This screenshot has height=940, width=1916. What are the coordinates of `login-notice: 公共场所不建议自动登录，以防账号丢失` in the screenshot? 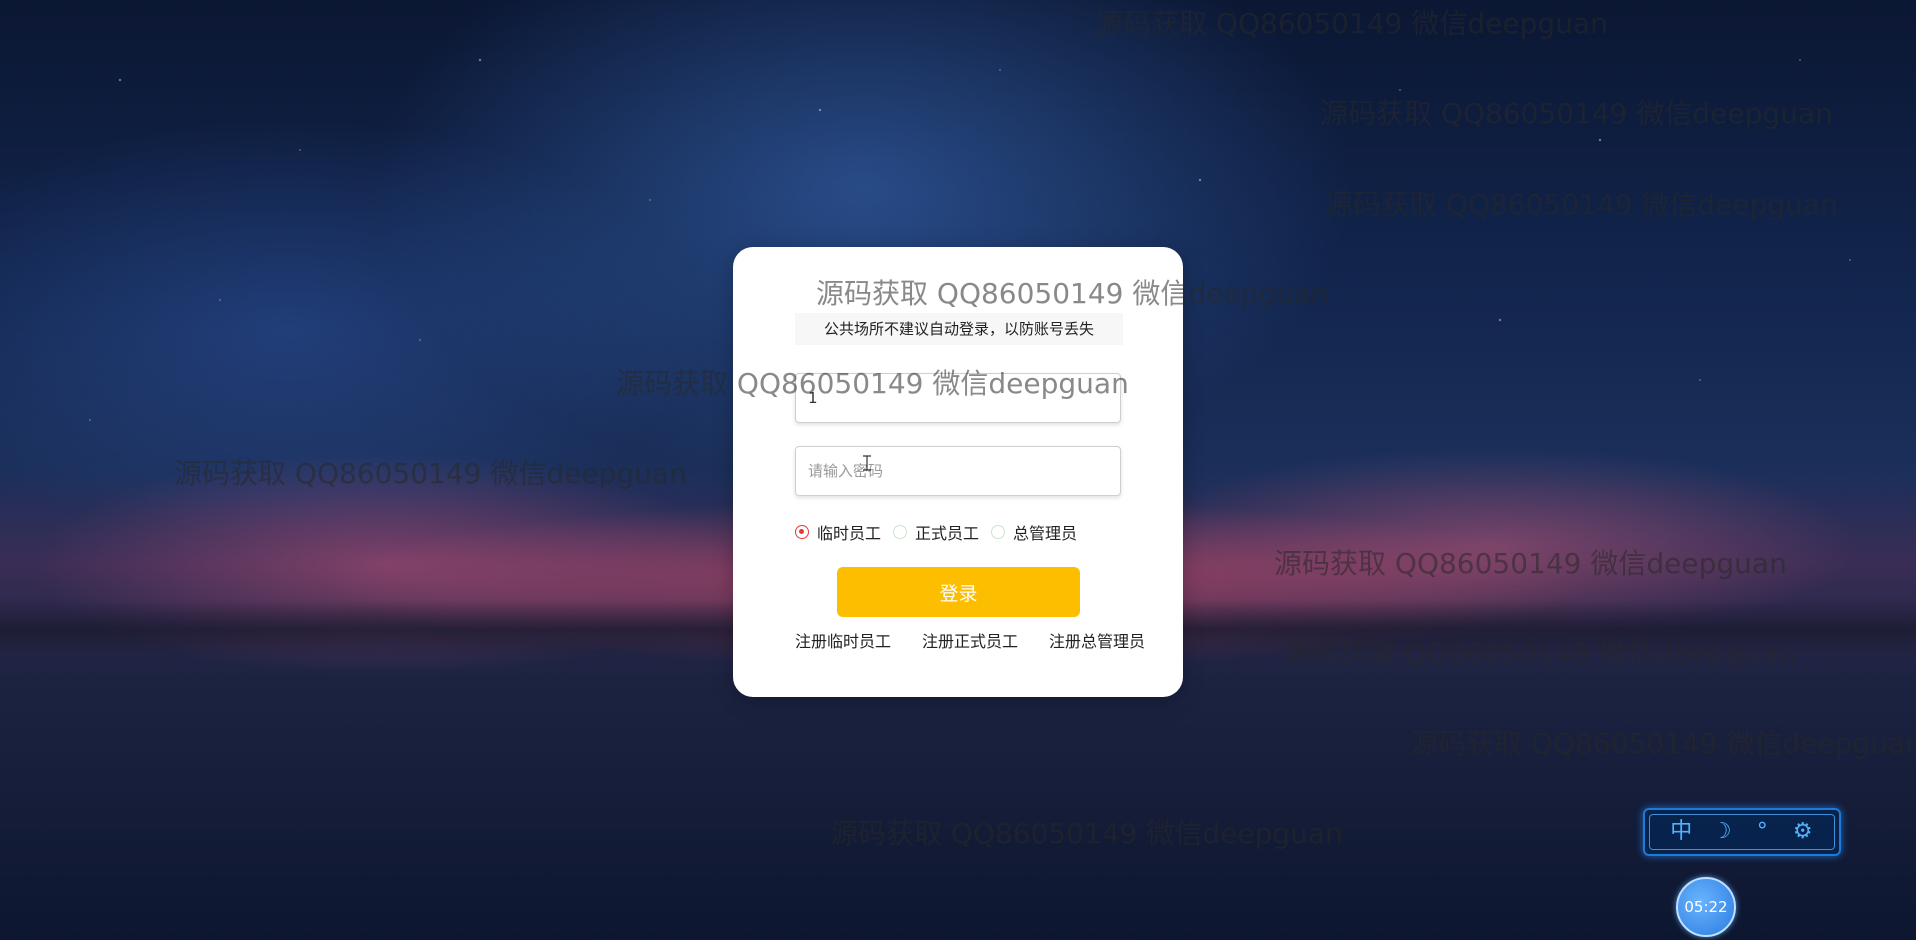 It's located at (959, 329).